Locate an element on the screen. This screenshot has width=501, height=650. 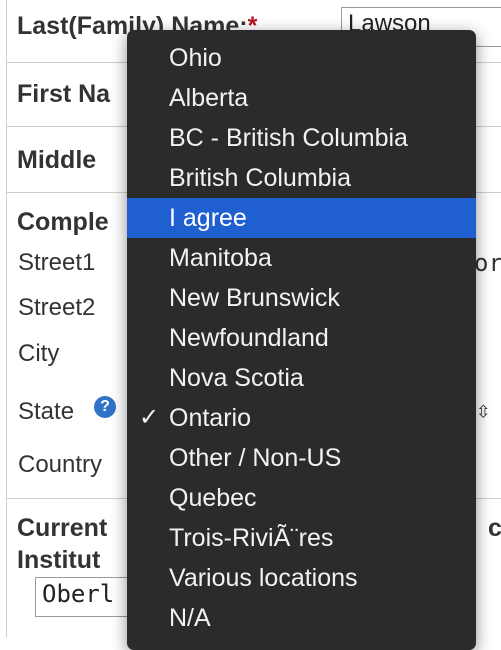
street1-label: Street1 is located at coordinates (57, 262).